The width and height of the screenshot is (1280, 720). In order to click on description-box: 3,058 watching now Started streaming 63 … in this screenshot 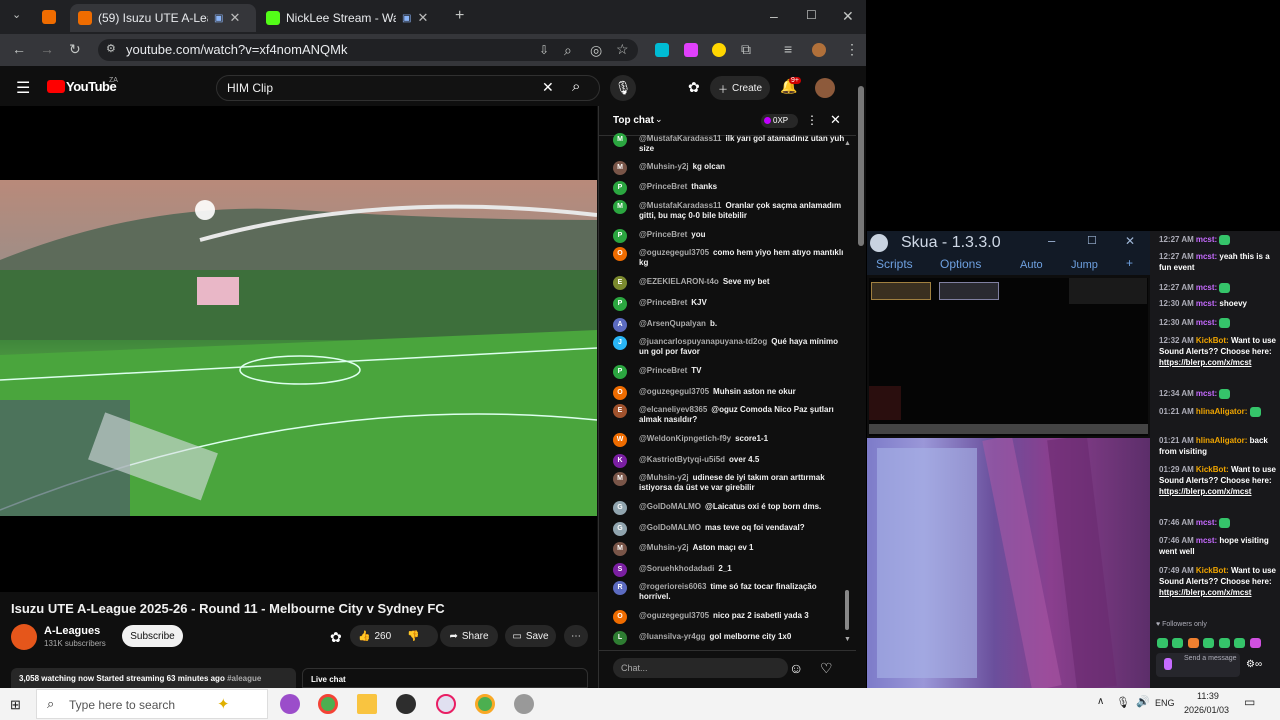, I will do `click(153, 678)`.